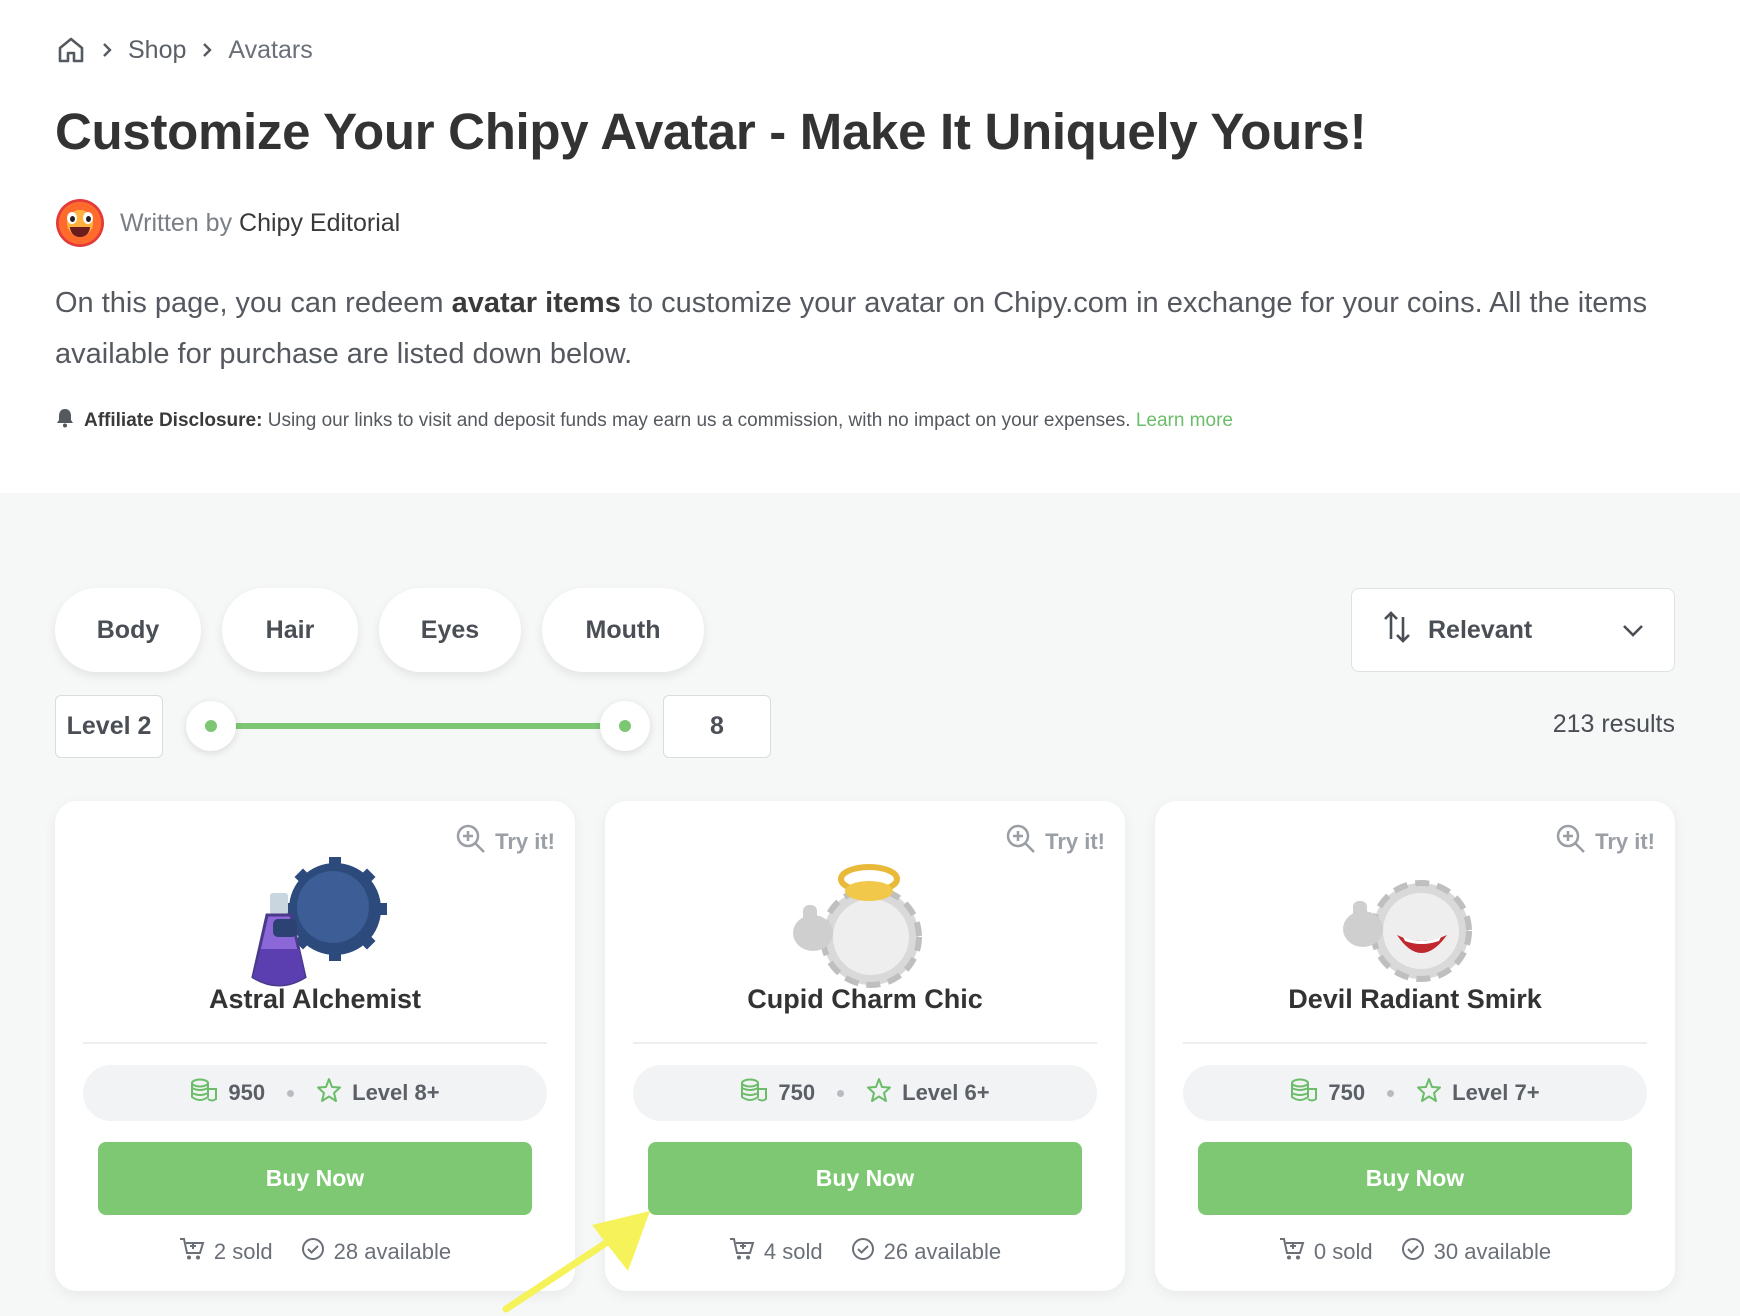  I want to click on breadcrumb: Shop Avatars, so click(184, 50).